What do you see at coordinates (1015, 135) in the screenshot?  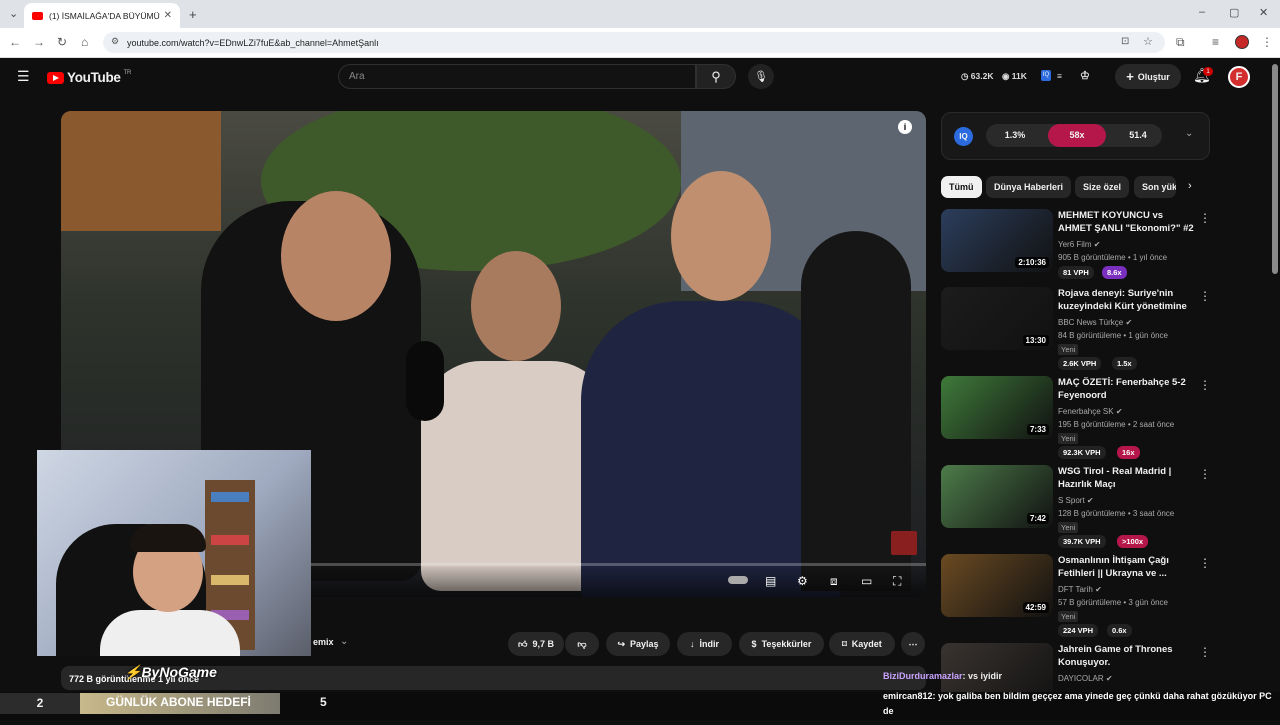 I see `iq-metric-percent: 1.3%` at bounding box center [1015, 135].